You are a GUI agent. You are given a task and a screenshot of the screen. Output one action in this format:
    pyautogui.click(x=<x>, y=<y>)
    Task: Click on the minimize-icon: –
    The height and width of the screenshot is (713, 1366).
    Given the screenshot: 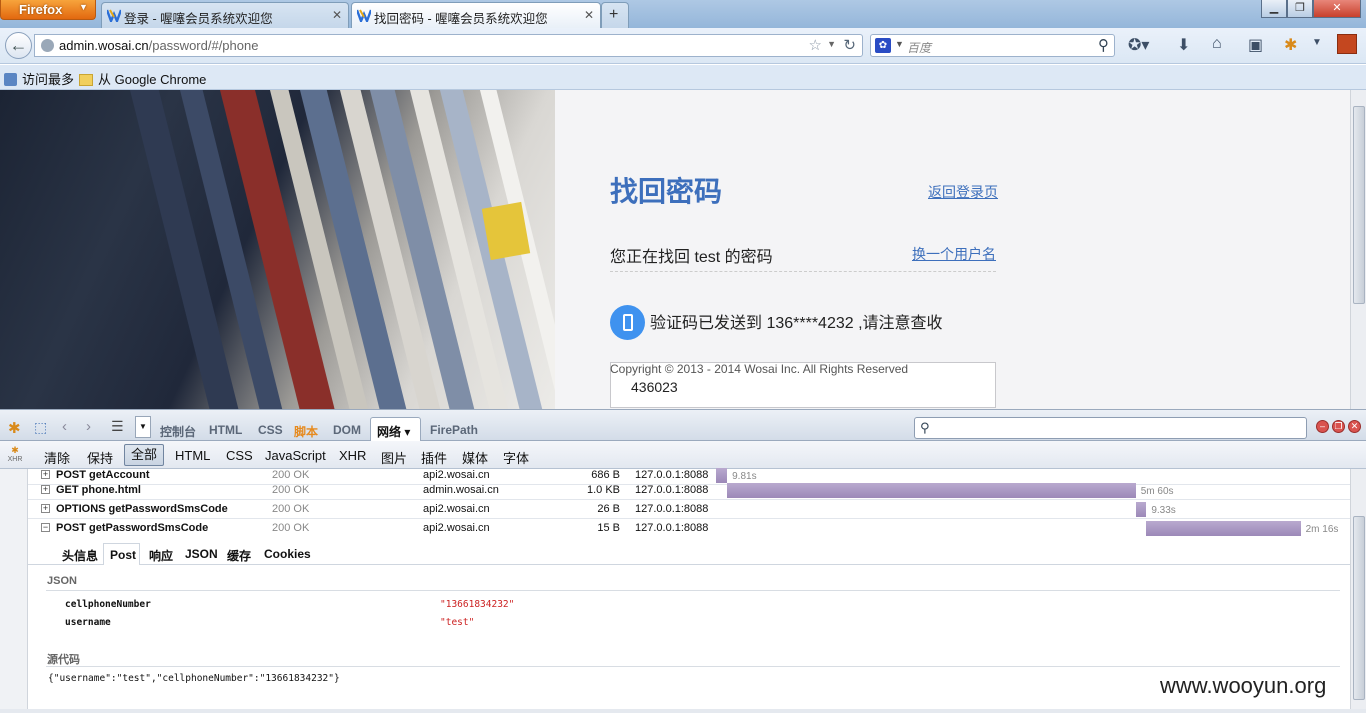 What is the action you would take?
    pyautogui.click(x=1322, y=426)
    